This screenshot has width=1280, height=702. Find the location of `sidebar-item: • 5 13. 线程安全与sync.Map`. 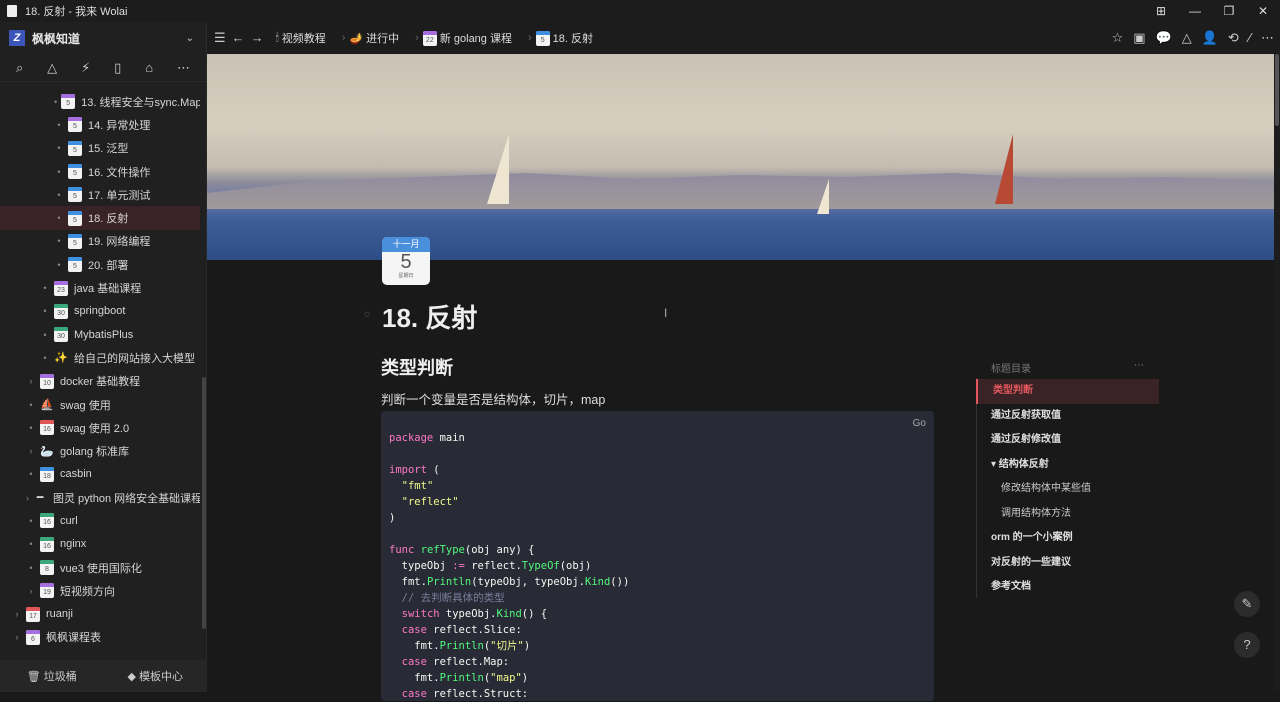

sidebar-item: • 5 13. 线程安全与sync.Map is located at coordinates (100, 101).